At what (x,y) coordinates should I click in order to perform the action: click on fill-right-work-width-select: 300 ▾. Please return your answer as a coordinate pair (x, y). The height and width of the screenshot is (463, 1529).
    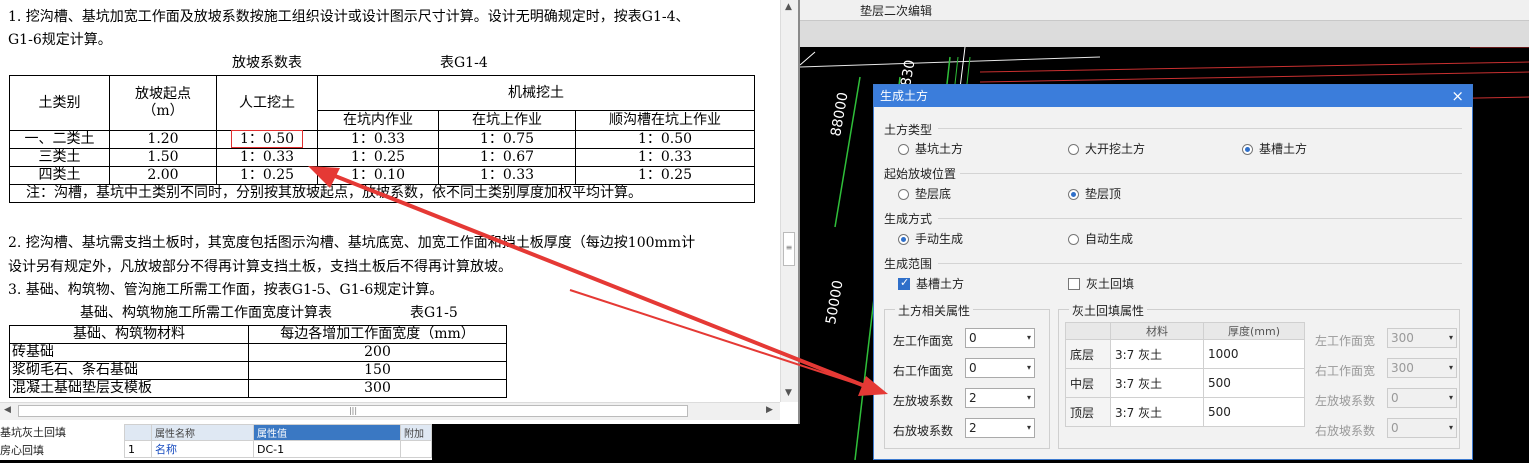
    Looking at the image, I should click on (1422, 368).